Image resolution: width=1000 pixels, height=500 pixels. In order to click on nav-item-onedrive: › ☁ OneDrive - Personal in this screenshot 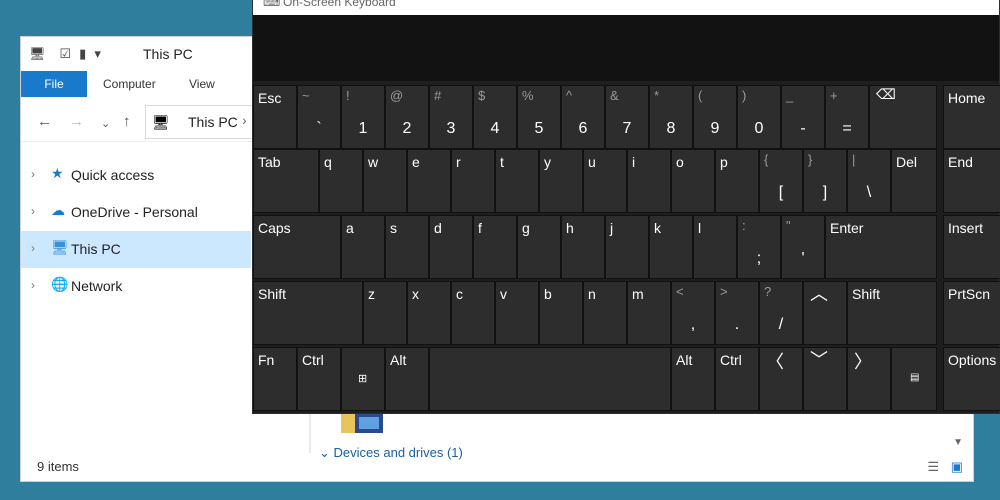, I will do `click(136, 212)`.